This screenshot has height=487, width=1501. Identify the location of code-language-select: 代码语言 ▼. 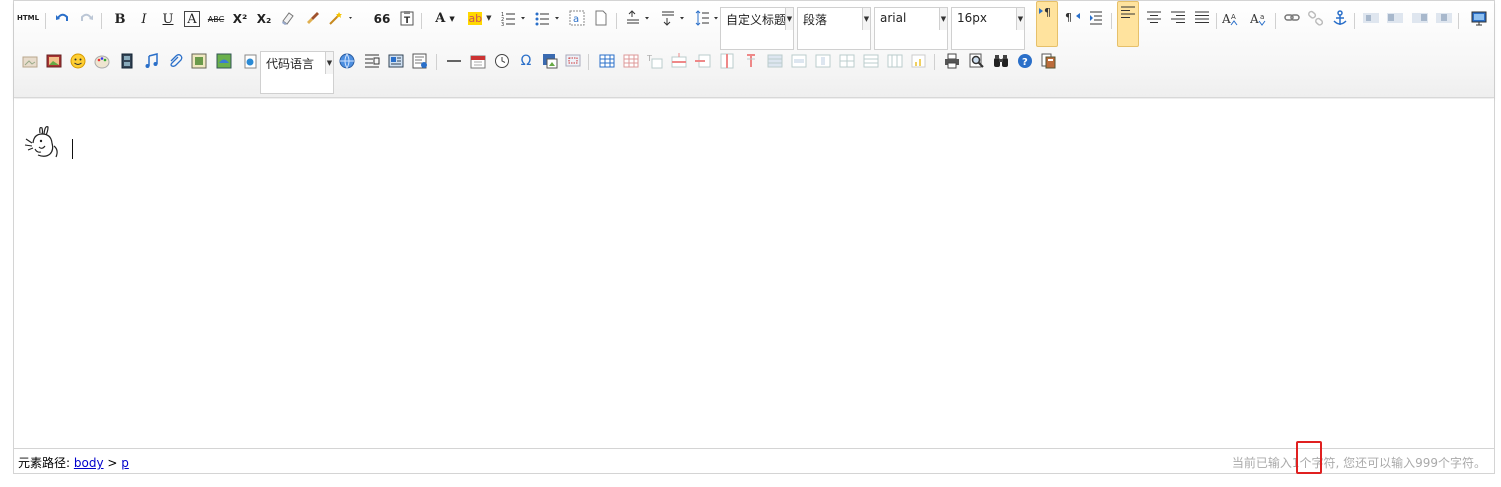
(297, 72).